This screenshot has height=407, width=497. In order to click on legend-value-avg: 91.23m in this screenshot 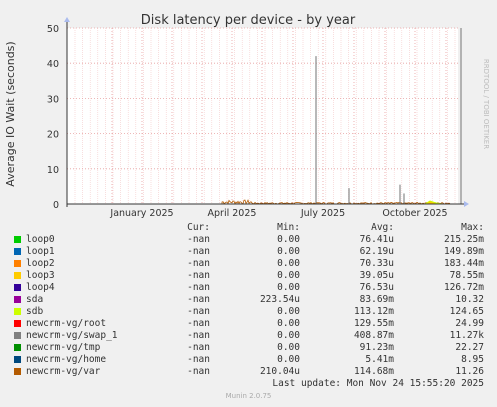, I will do `click(376, 347)`.